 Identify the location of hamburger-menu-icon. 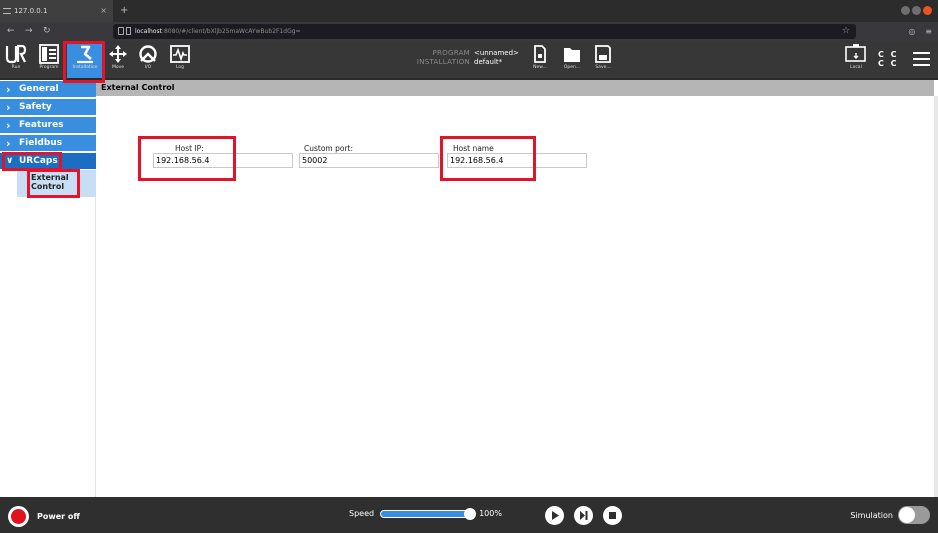
(921, 61).